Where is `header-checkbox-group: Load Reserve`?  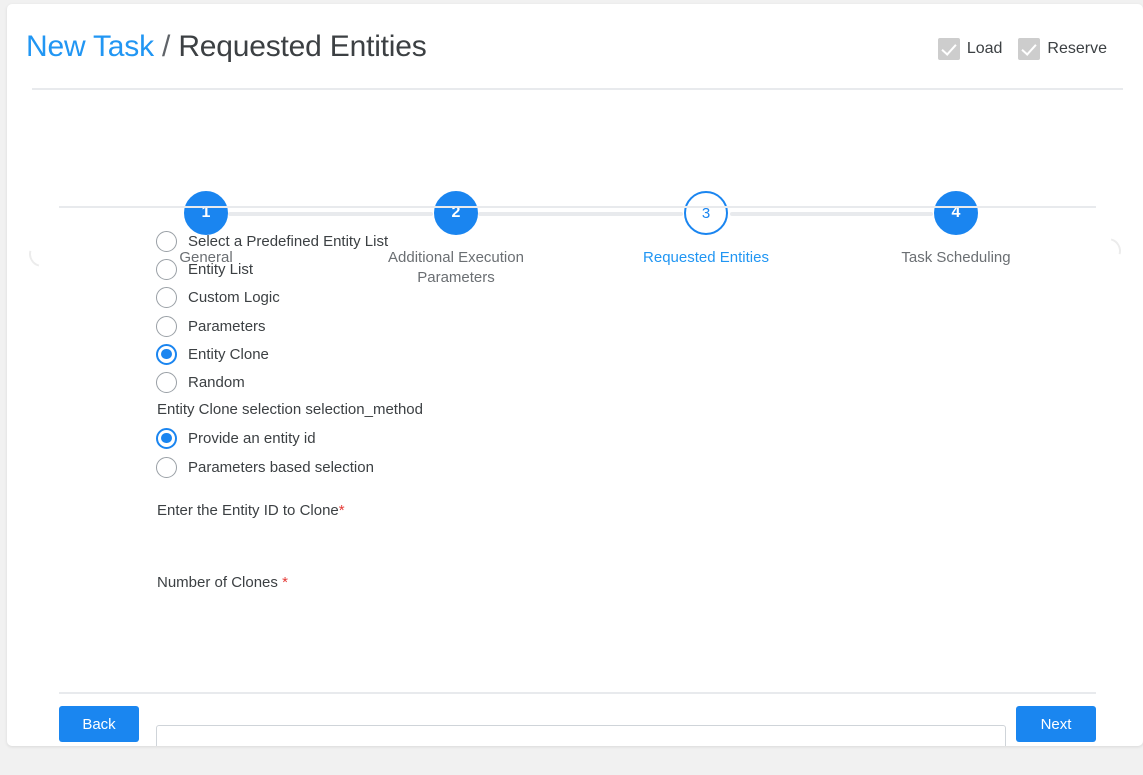
header-checkbox-group: Load Reserve is located at coordinates (1022, 49).